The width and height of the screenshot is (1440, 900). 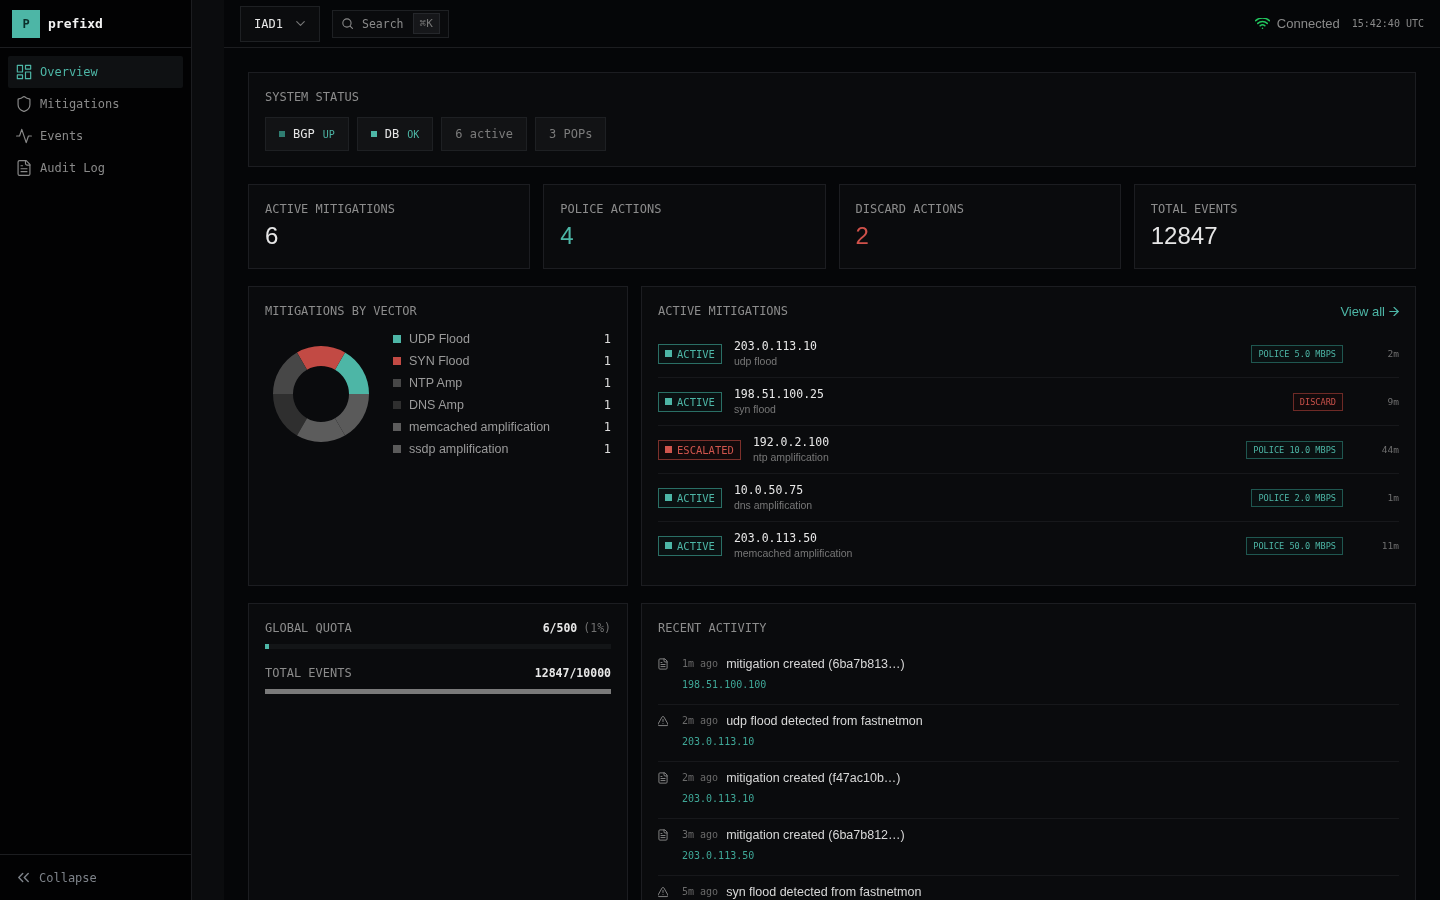 What do you see at coordinates (312, 97) in the screenshot?
I see `card-title: SYSTEM STATUS` at bounding box center [312, 97].